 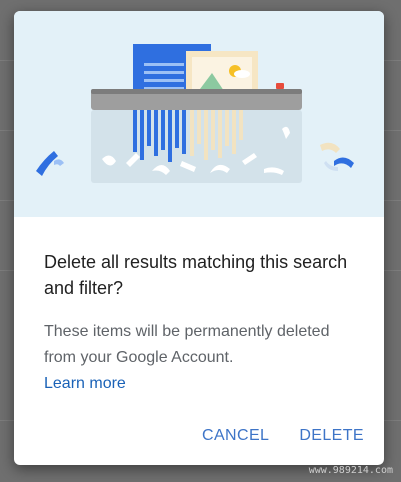 I want to click on cancel-button: CANCEL, so click(x=235, y=436).